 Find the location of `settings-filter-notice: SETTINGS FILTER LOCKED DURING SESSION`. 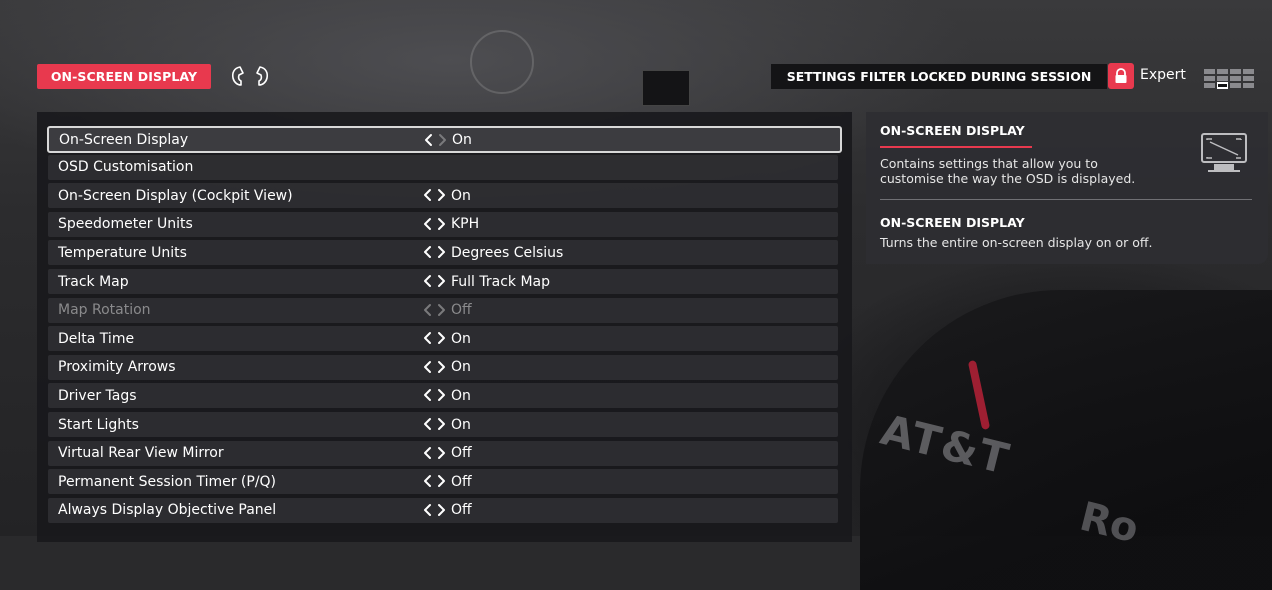

settings-filter-notice: SETTINGS FILTER LOCKED DURING SESSION is located at coordinates (939, 76).